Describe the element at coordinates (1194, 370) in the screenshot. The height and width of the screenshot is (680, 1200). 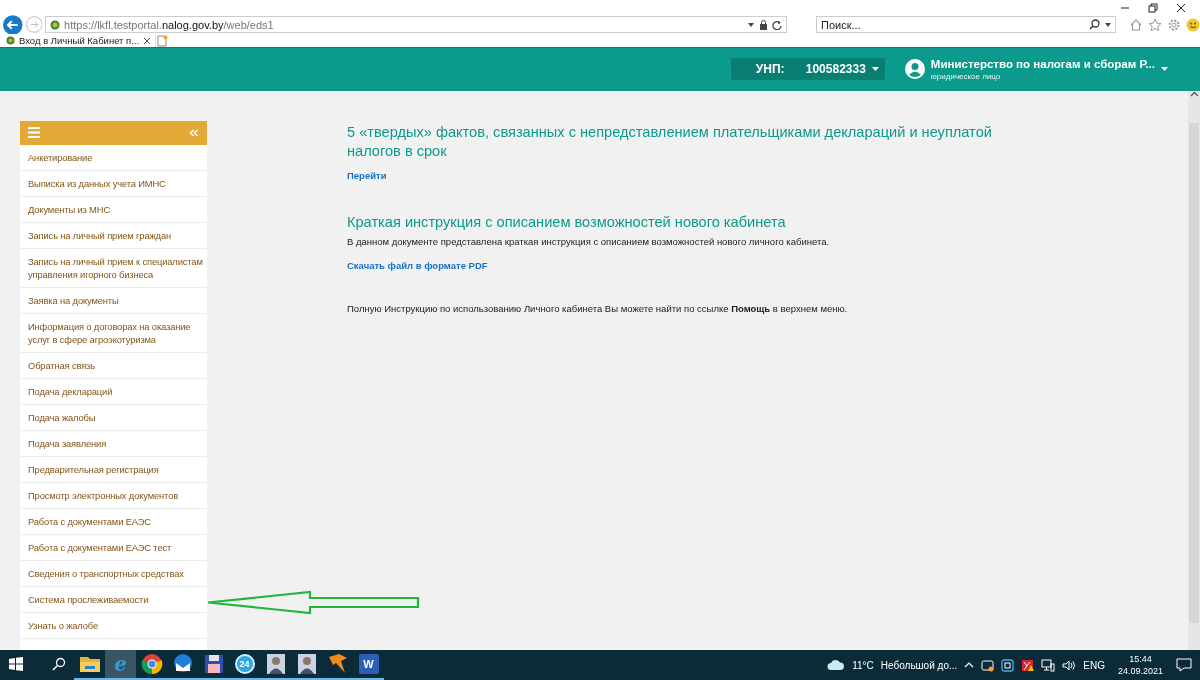
I see `scrollbar` at that location.